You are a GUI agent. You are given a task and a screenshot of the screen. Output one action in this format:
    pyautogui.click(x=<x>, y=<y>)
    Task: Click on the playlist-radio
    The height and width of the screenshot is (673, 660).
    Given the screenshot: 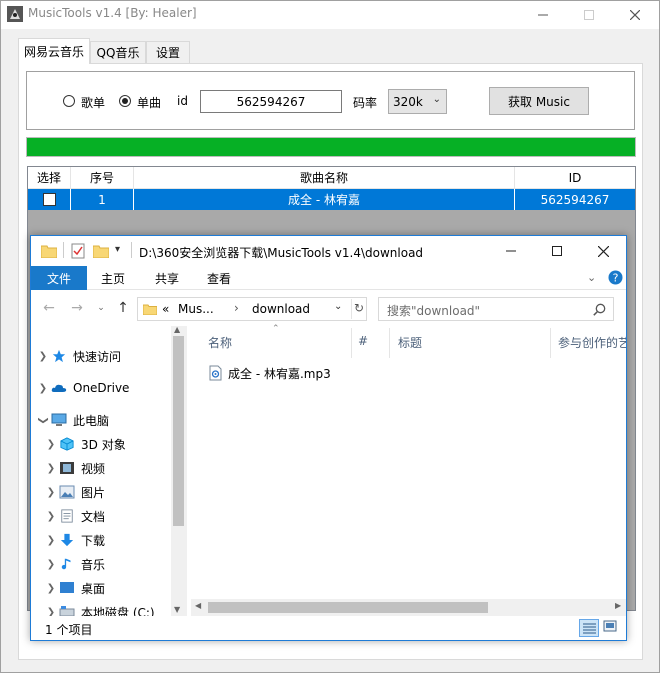 What is the action you would take?
    pyautogui.click(x=69, y=101)
    